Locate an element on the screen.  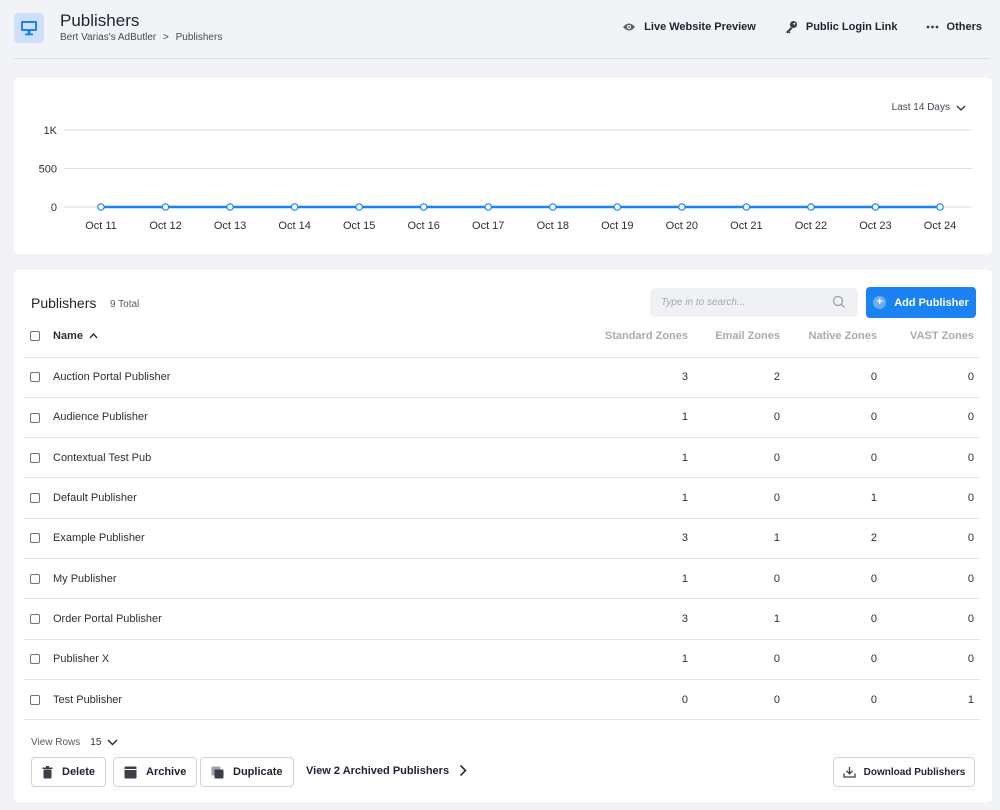
table-row: Default Publisher 1 0 1 0 is located at coordinates (502, 498).